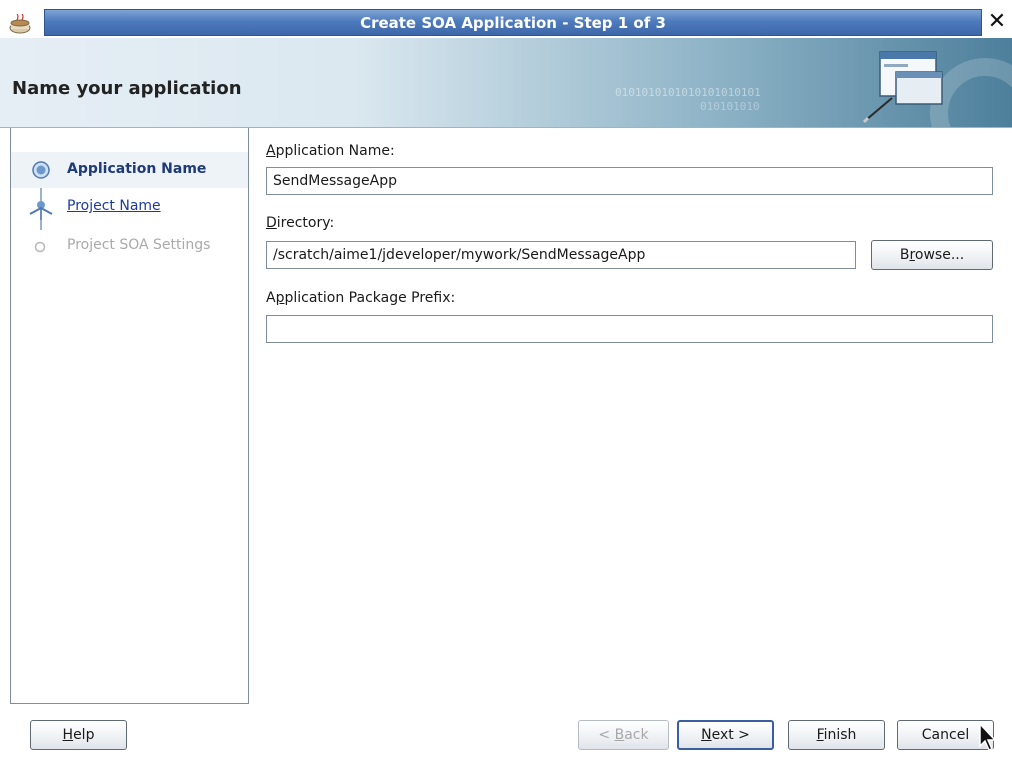 The width and height of the screenshot is (1012, 761). I want to click on disabled-step-icon, so click(40, 247).